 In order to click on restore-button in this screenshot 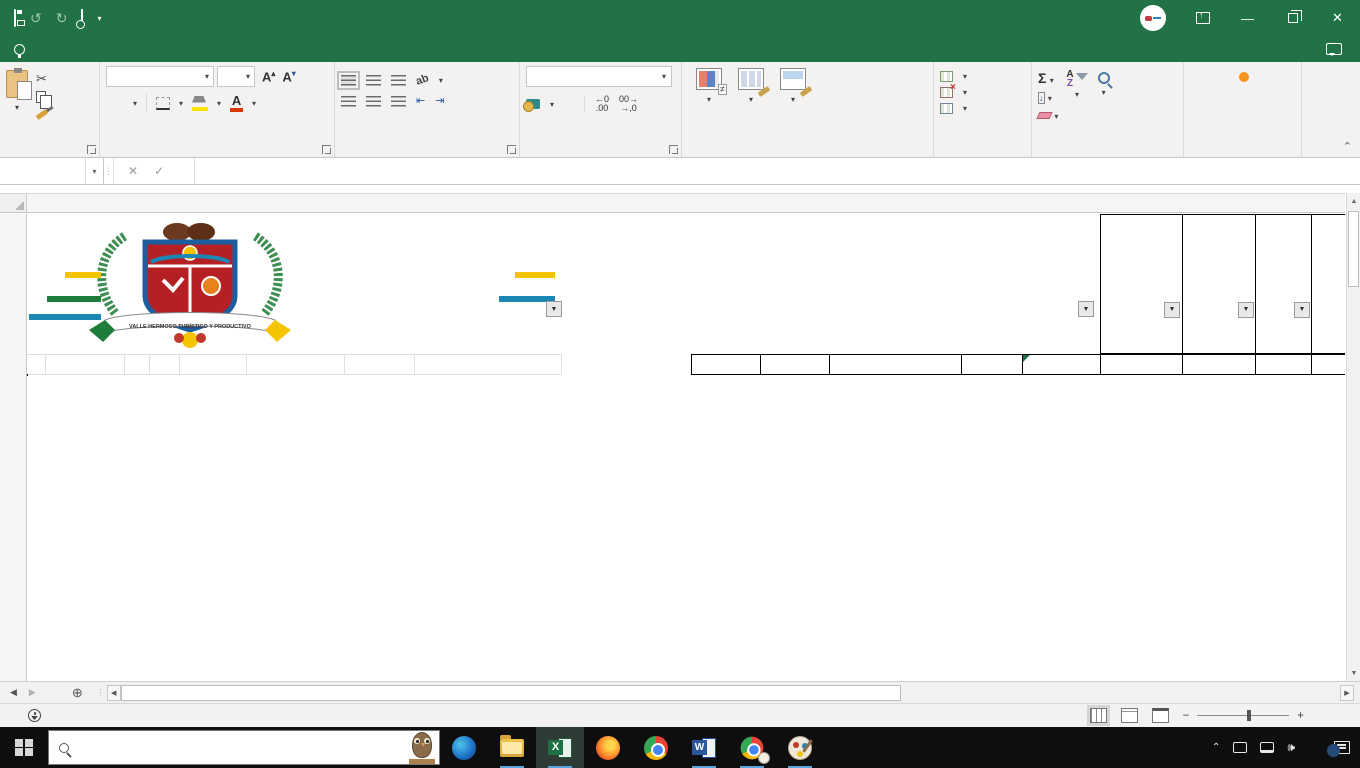, I will do `click(1292, 18)`.